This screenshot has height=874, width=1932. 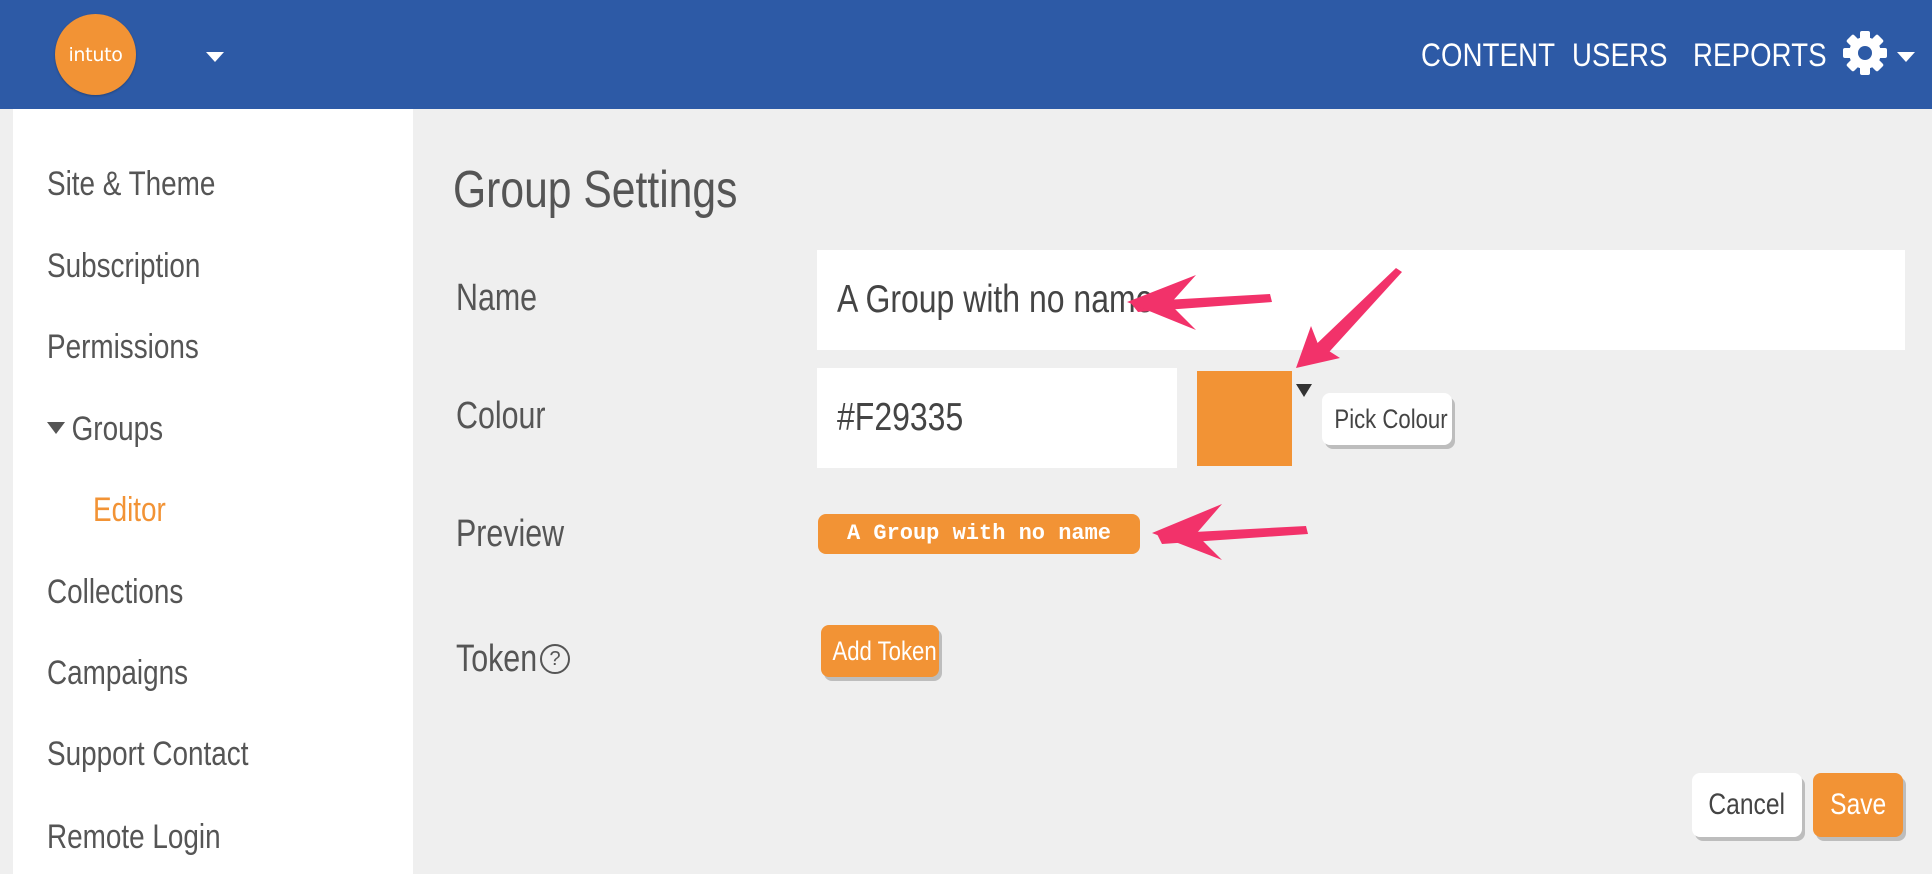 What do you see at coordinates (123, 266) in the screenshot?
I see `sidebar-item-subscription: Subscription` at bounding box center [123, 266].